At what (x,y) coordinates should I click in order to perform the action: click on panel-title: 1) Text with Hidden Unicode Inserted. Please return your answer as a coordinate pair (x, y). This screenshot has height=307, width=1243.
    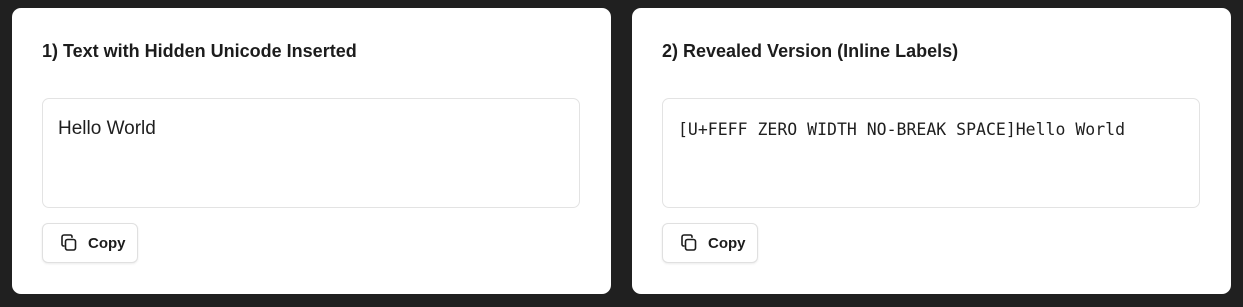
    Looking at the image, I should click on (199, 51).